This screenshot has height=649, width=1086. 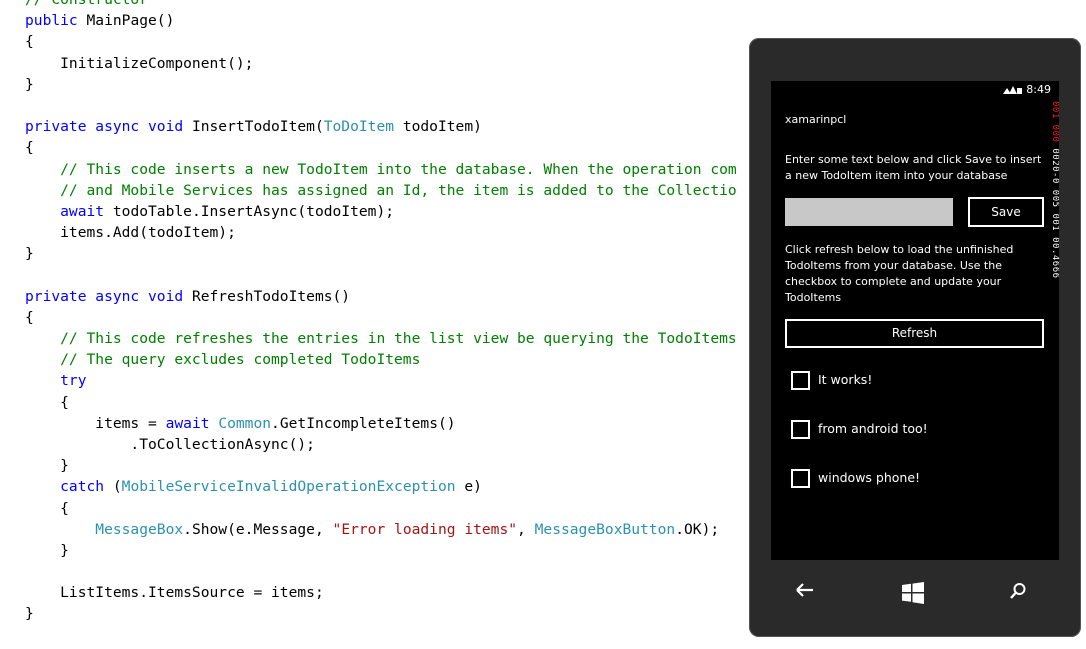 I want to click on arrow-left-icon, so click(x=805, y=590).